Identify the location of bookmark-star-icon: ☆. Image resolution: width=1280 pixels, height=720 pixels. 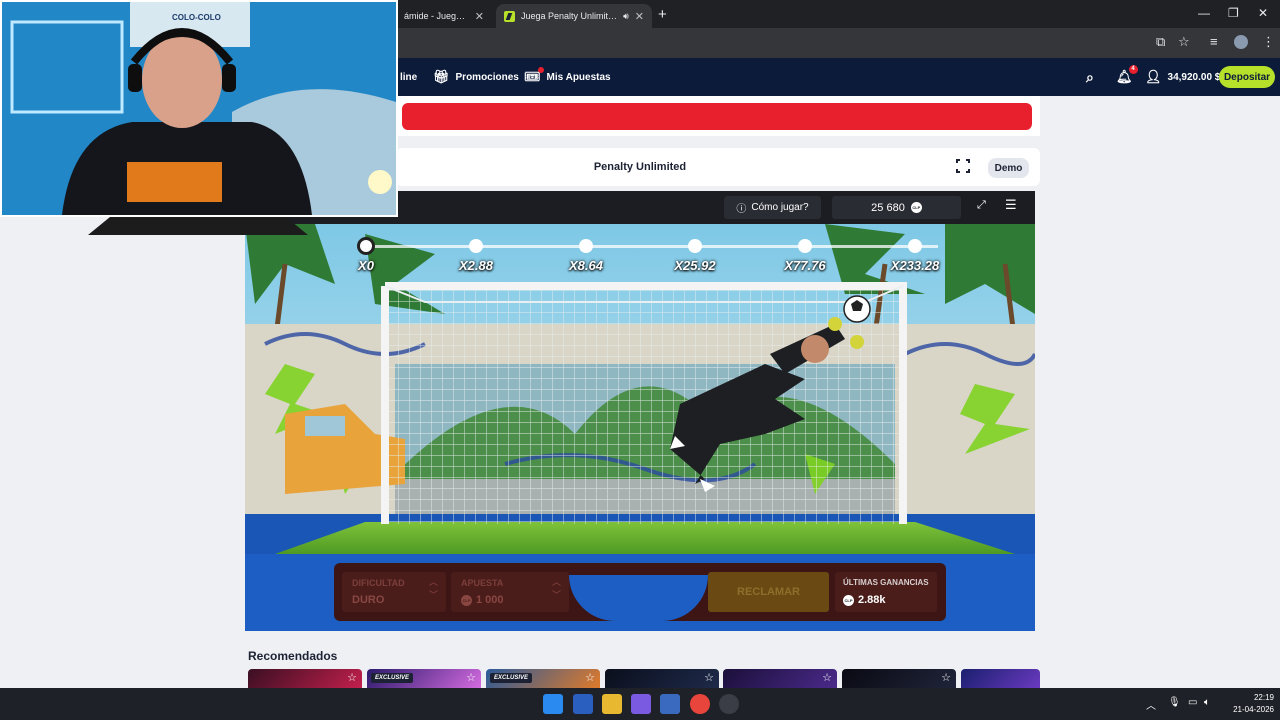
(1184, 42).